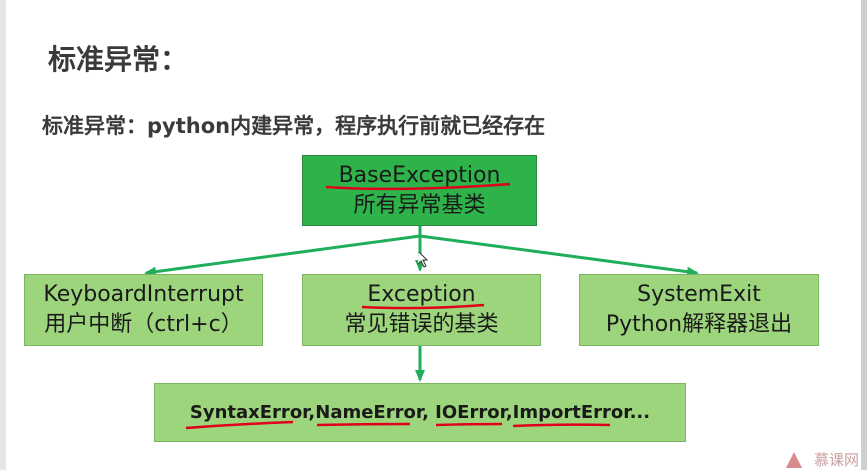 The height and width of the screenshot is (470, 867). I want to click on watermark-text: 慕课网, so click(836, 460).